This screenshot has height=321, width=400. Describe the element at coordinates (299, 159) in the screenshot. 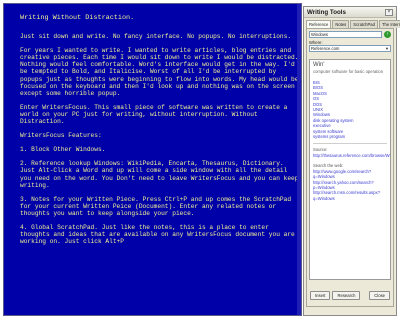

I see `editor-scrollbar` at that location.